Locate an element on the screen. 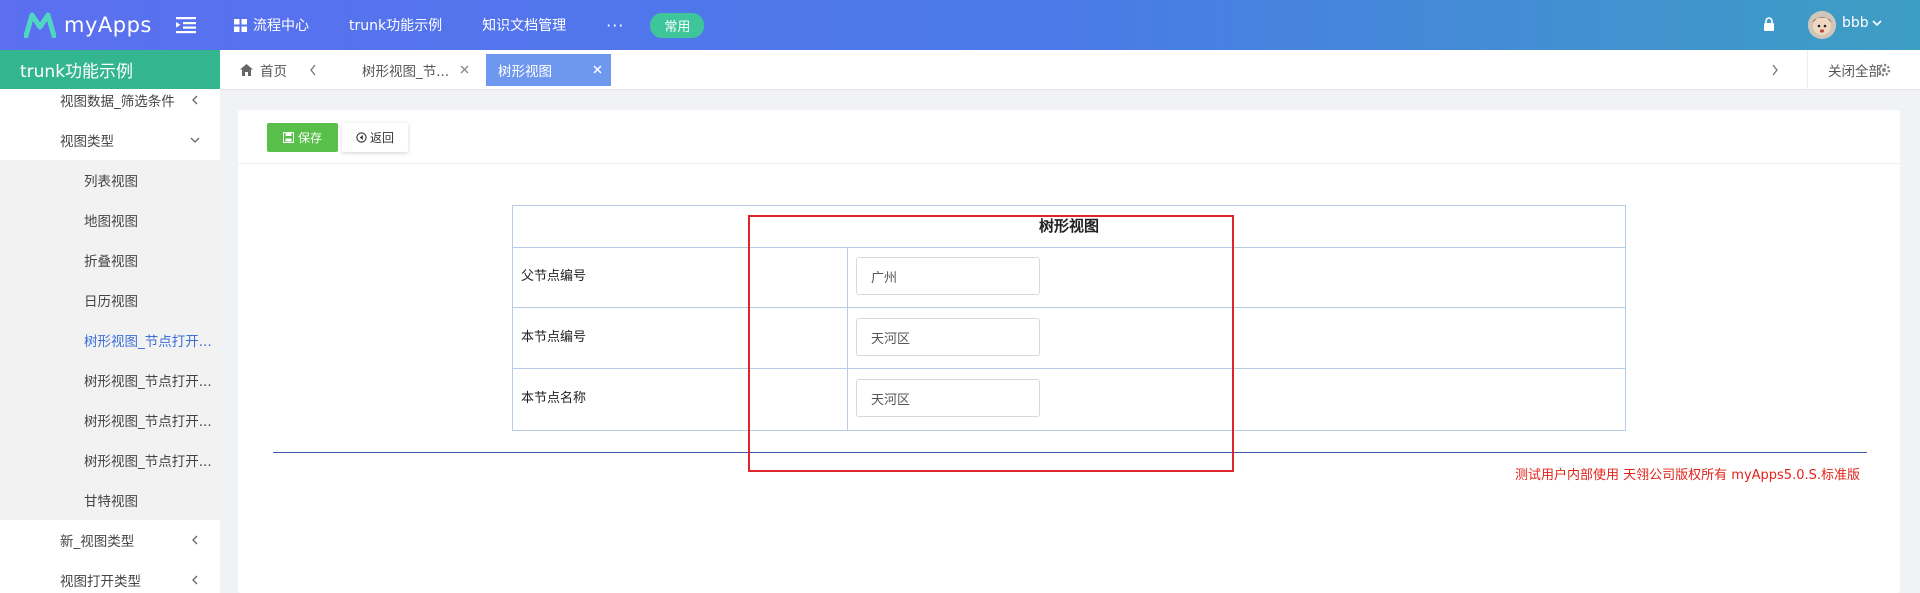 The image size is (1920, 593). sidebar-item-map-view: 地图视图 is located at coordinates (110, 220).